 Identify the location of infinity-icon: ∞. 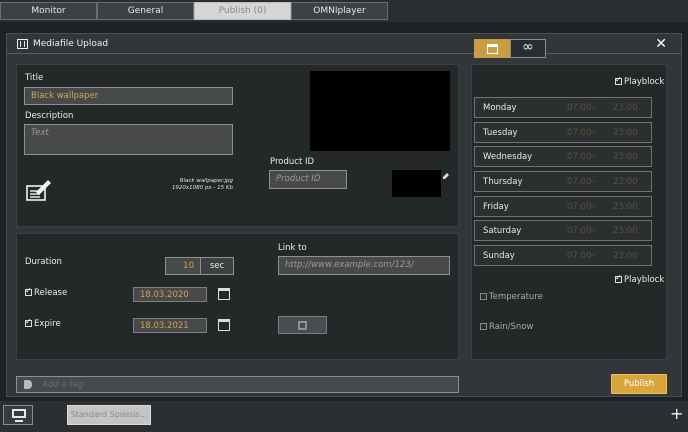
(528, 47).